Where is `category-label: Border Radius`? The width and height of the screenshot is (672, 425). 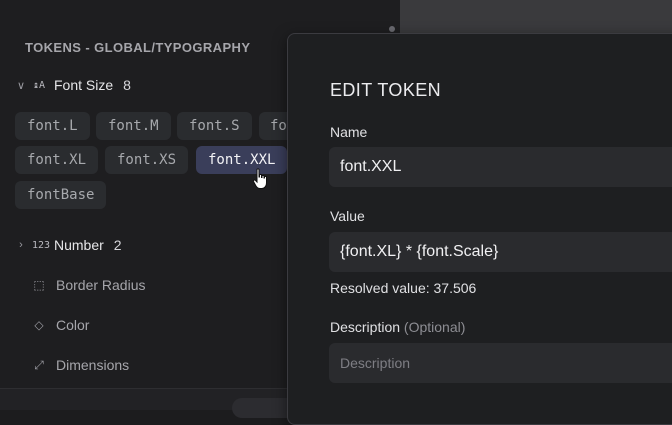
category-label: Border Radius is located at coordinates (101, 285).